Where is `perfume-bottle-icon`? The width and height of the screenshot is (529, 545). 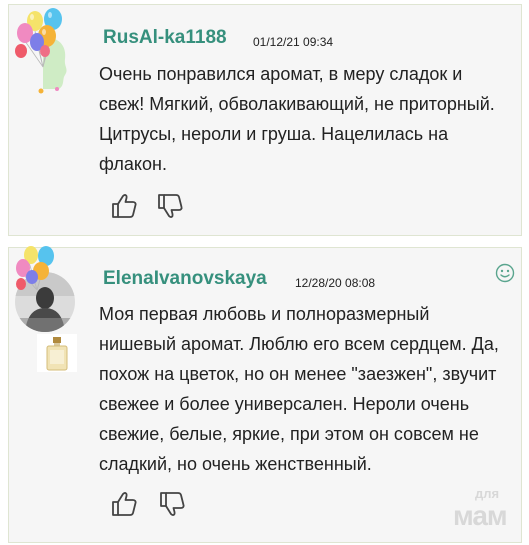 perfume-bottle-icon is located at coordinates (57, 353).